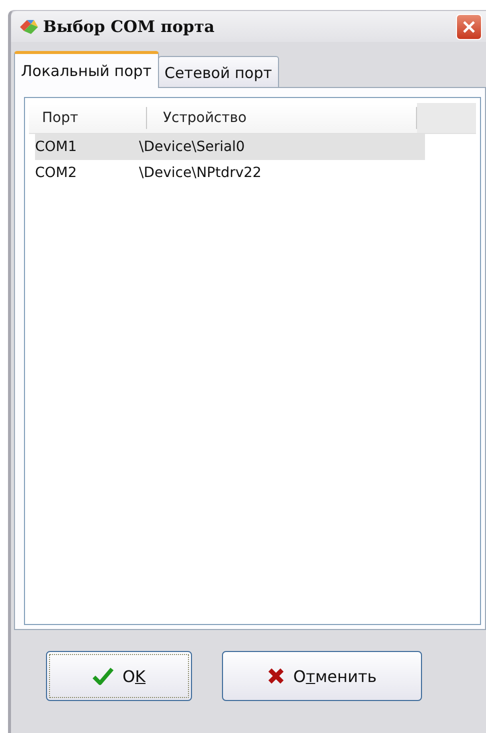  What do you see at coordinates (129, 26) in the screenshot?
I see `window-title: Выбор COM порта` at bounding box center [129, 26].